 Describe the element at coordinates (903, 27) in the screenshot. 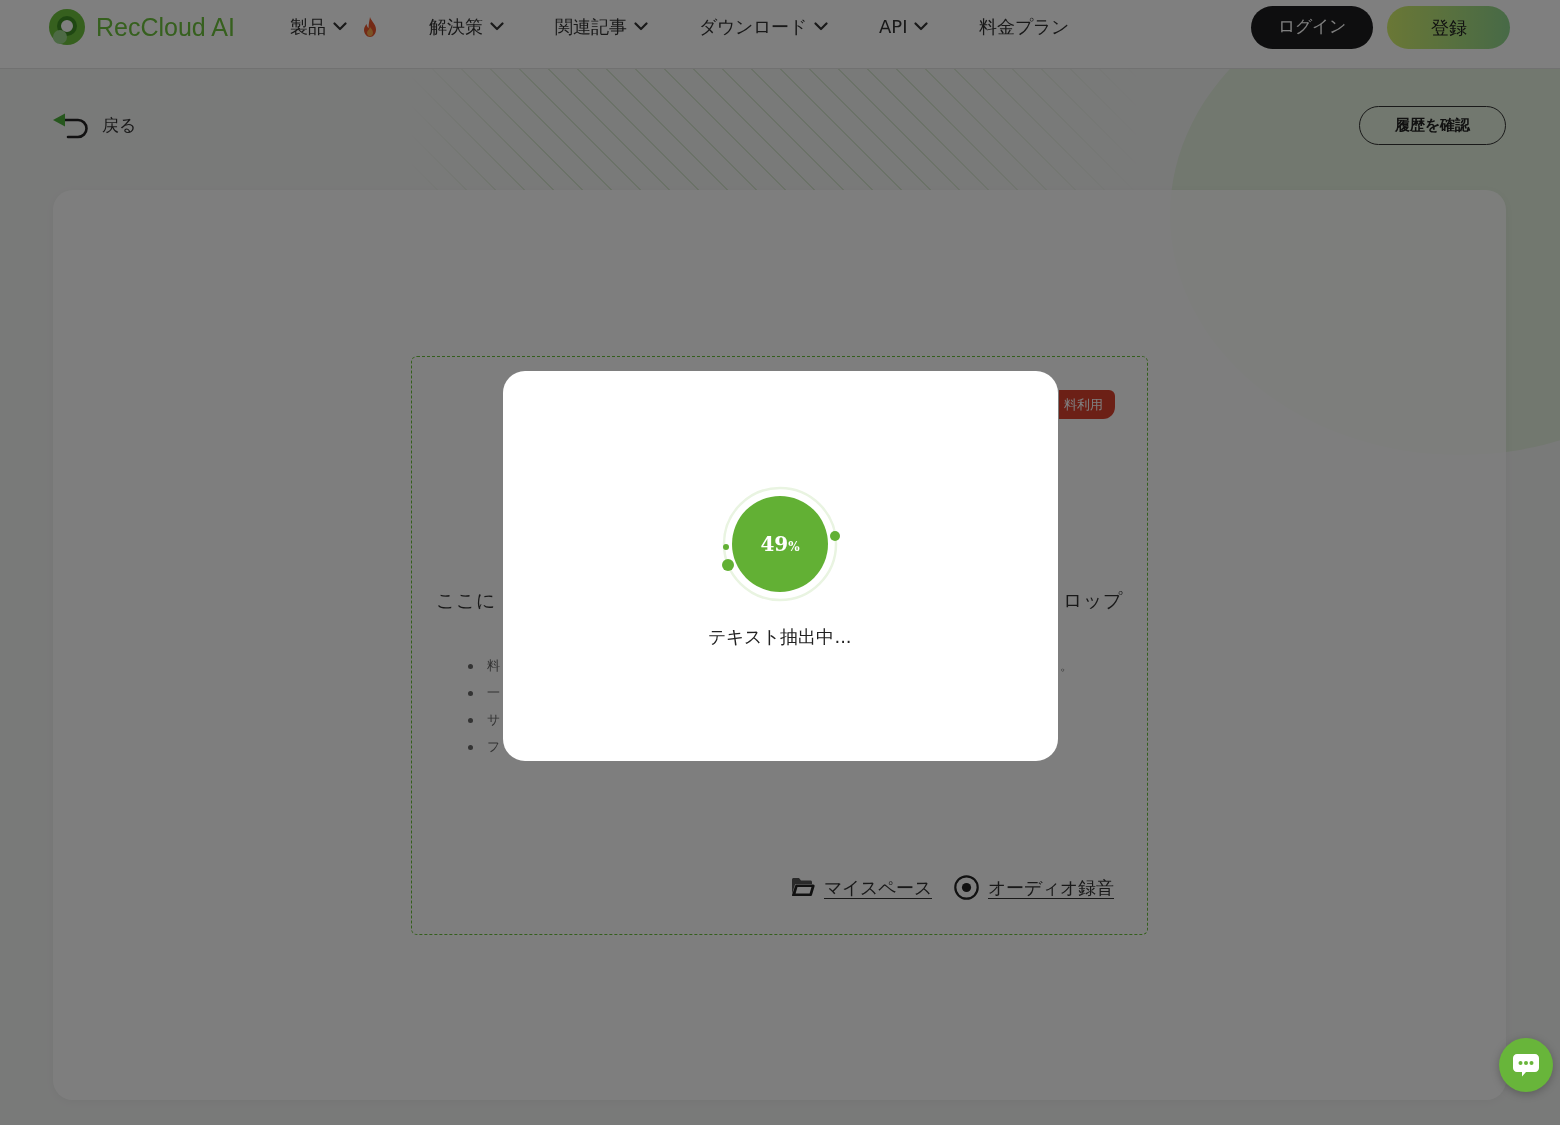

I see `nav-link: API` at that location.